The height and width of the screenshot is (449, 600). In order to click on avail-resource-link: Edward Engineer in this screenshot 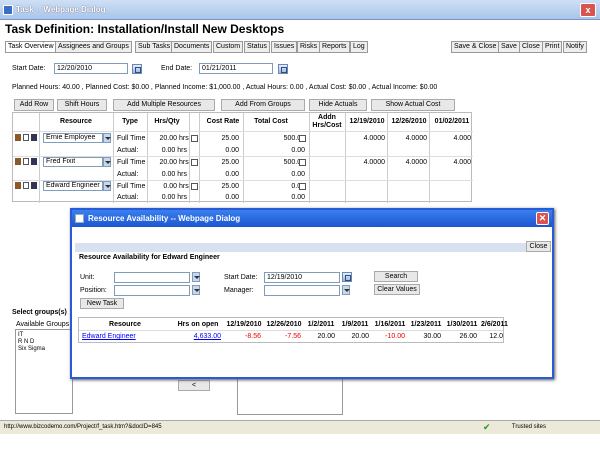, I will do `click(109, 336)`.